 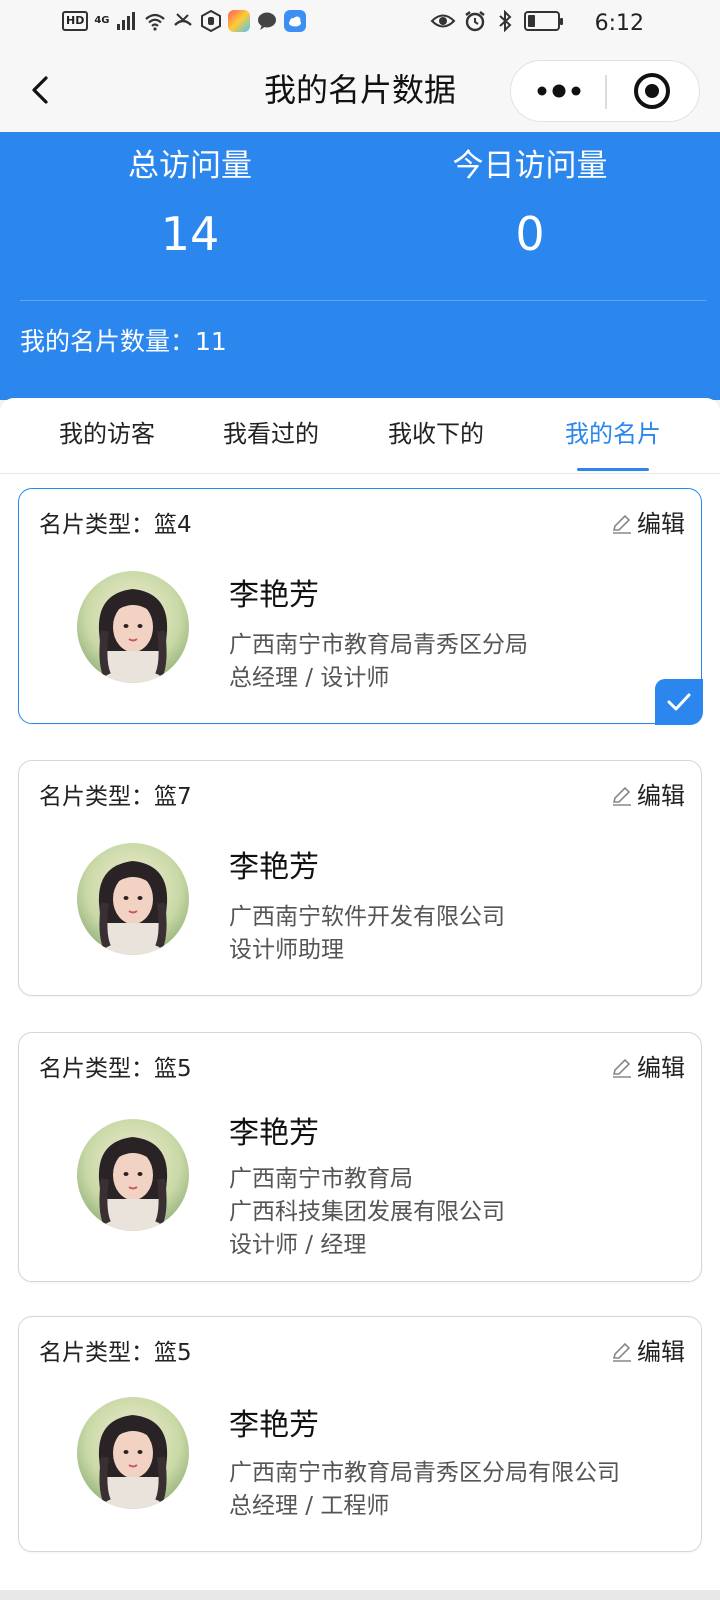 What do you see at coordinates (125, 21) in the screenshot?
I see `signal-icon` at bounding box center [125, 21].